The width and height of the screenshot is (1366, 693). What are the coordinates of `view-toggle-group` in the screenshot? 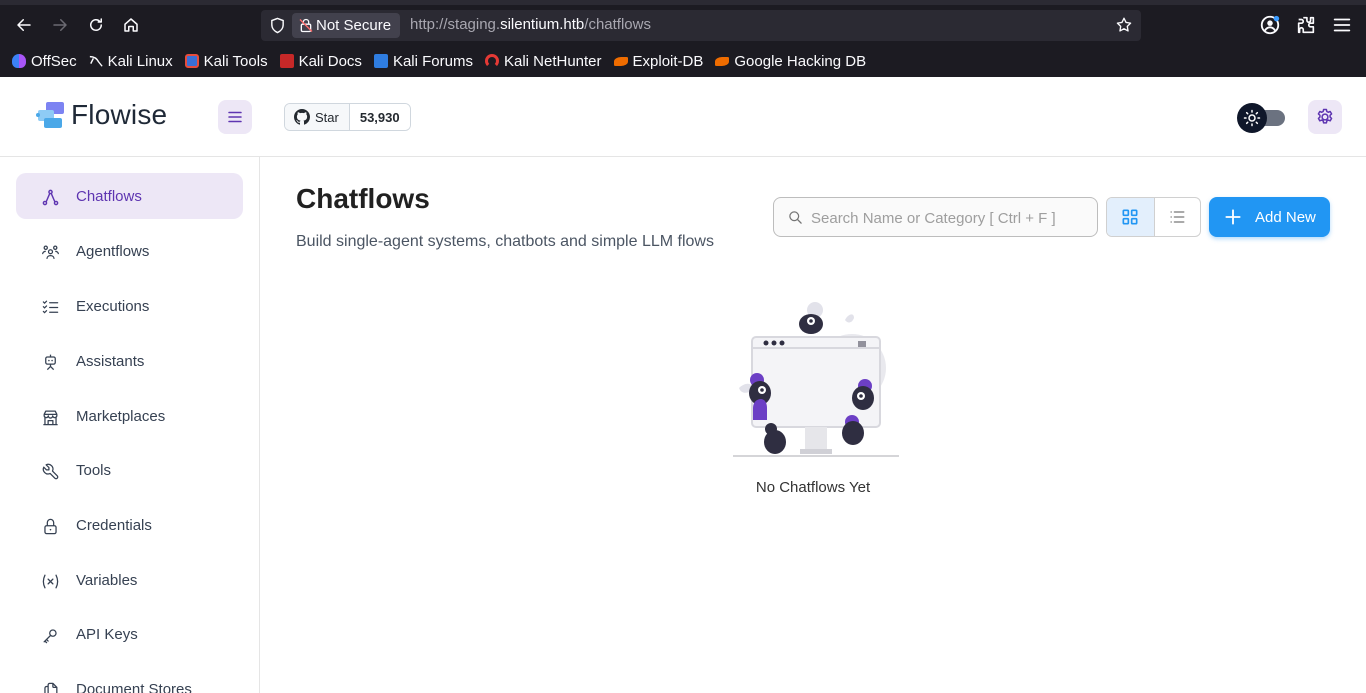 It's located at (1153, 217).